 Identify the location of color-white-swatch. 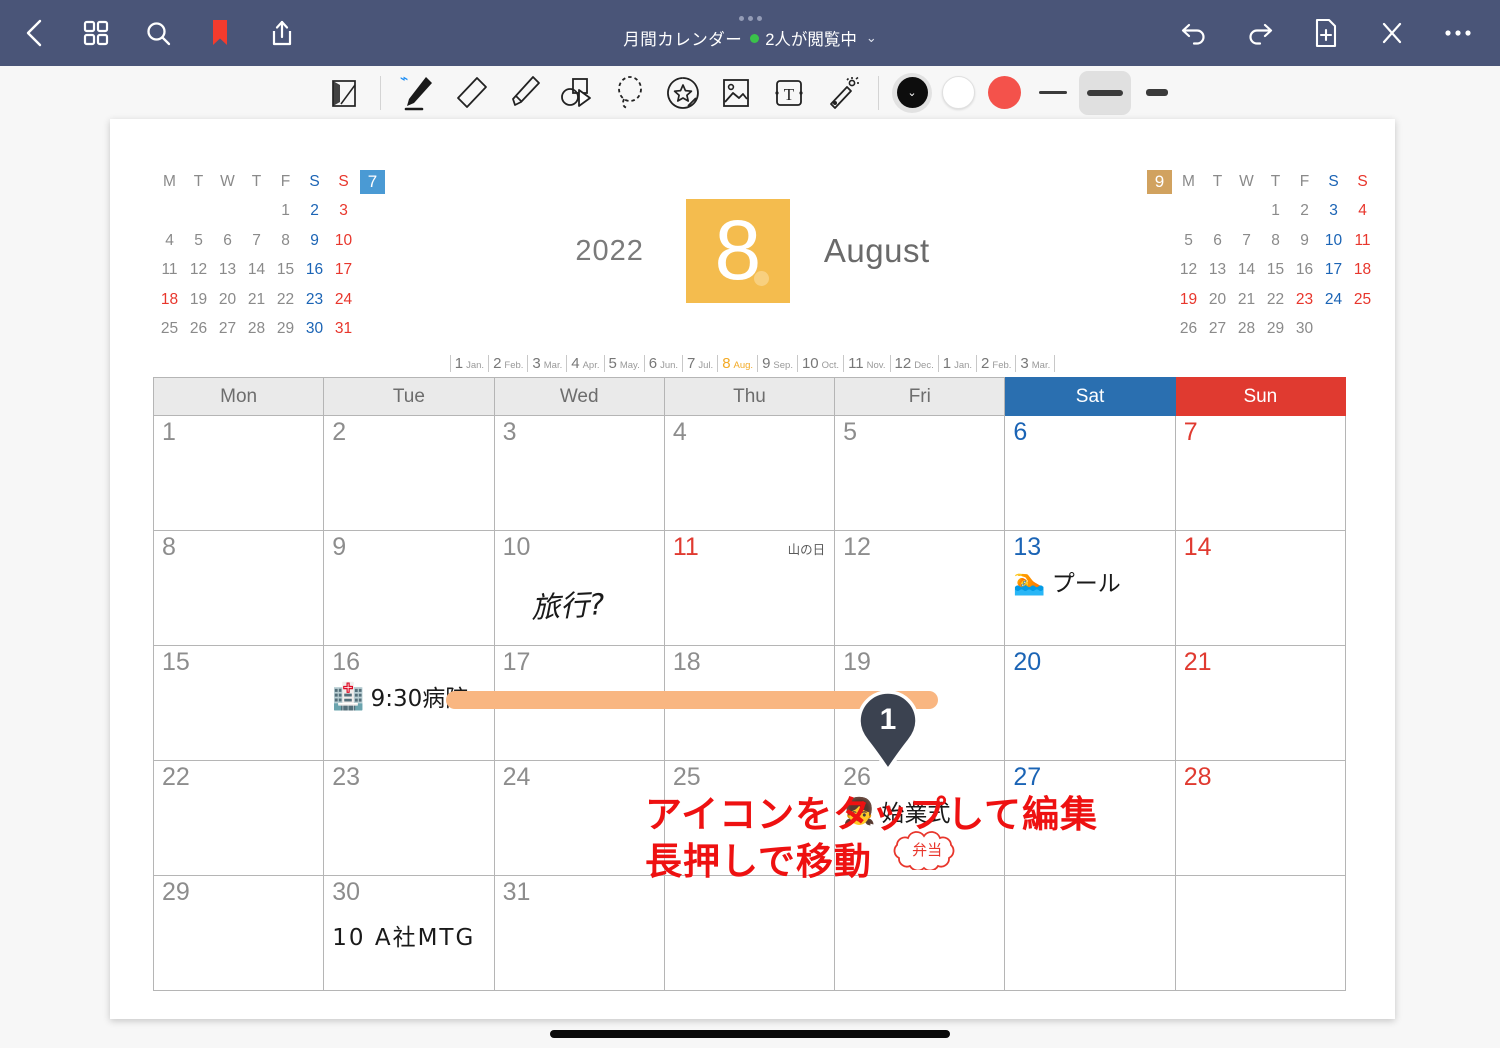
(958, 93).